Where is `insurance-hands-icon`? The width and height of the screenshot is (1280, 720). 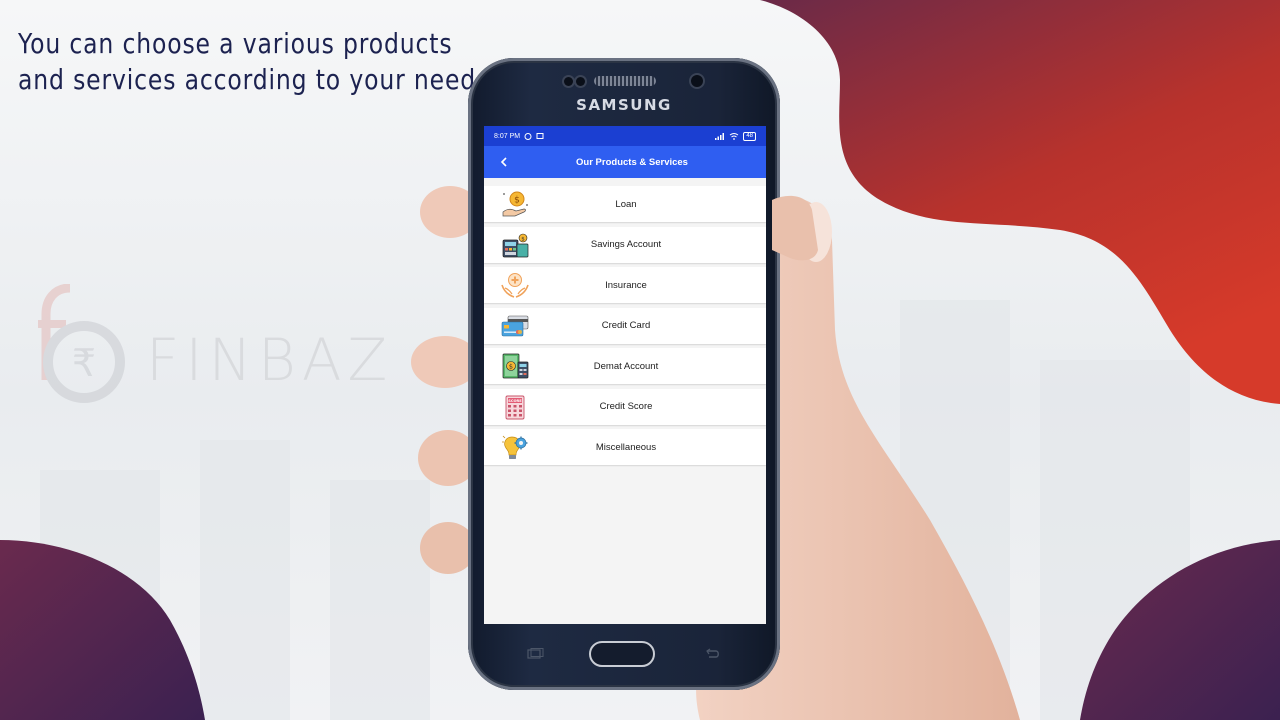 insurance-hands-icon is located at coordinates (515, 285).